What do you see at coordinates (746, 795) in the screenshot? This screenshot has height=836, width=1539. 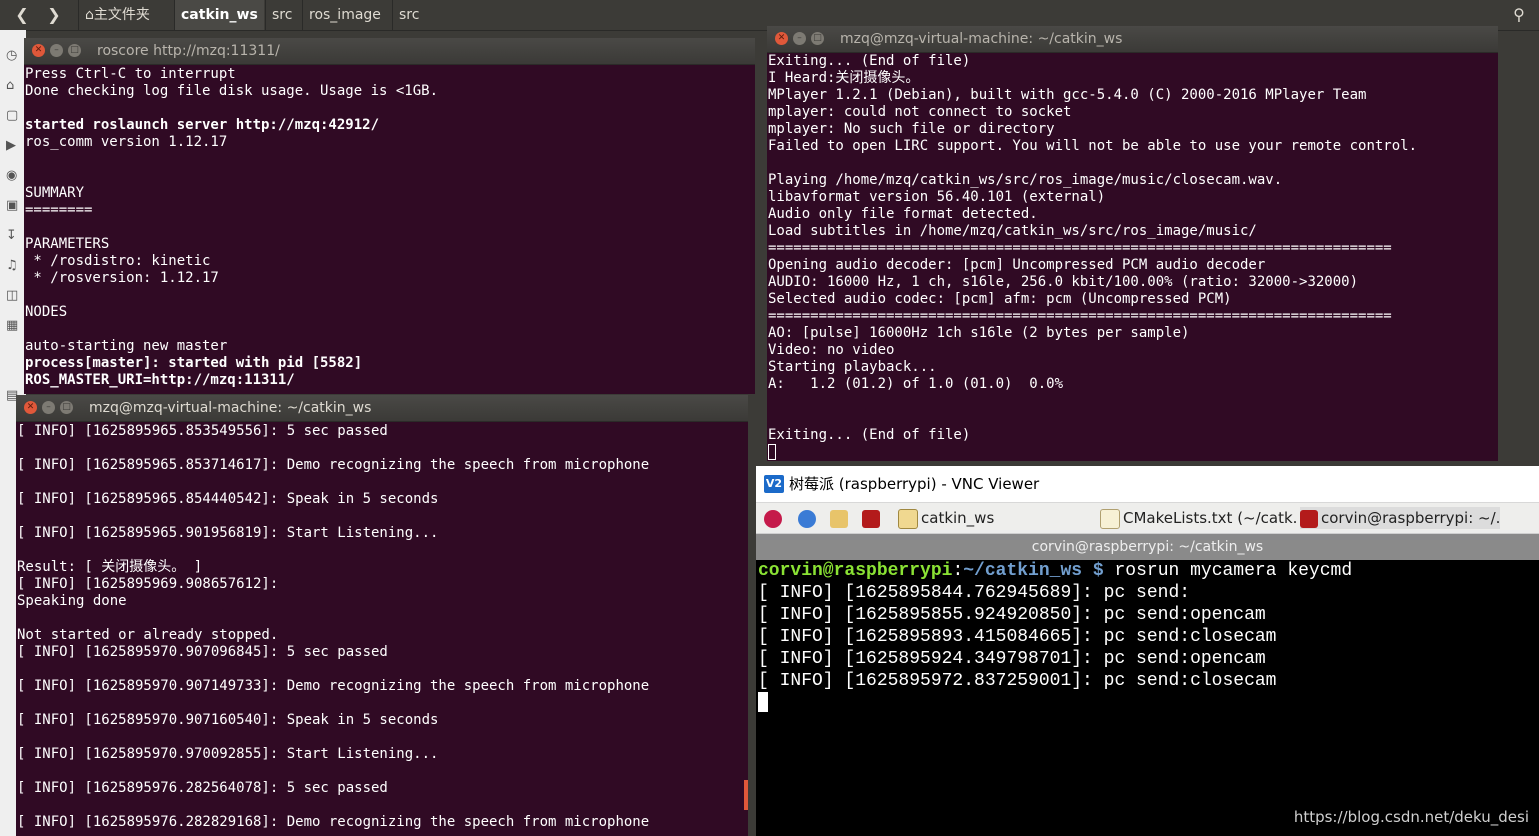 I see `scrollbar-thumb` at bounding box center [746, 795].